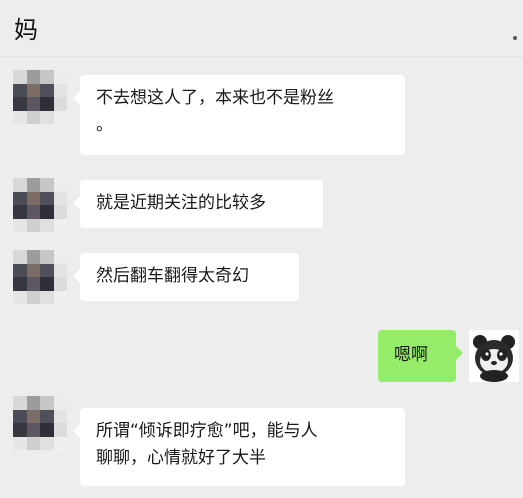 This screenshot has height=498, width=523. I want to click on more-icon, so click(515, 38).